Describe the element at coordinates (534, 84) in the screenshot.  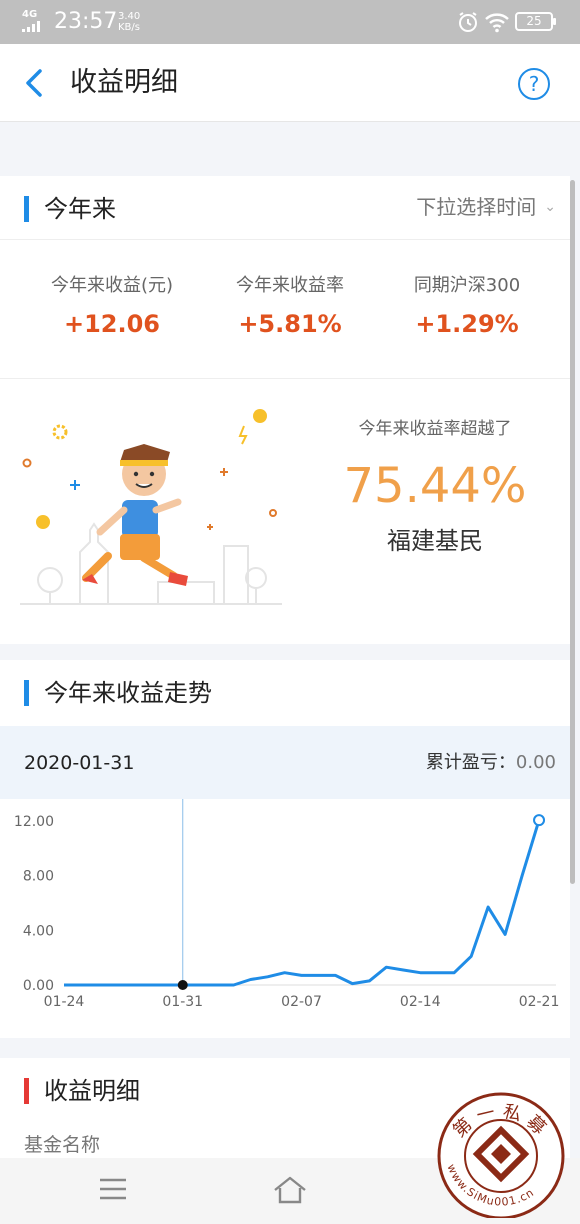
I see `question-icon: ?` at that location.